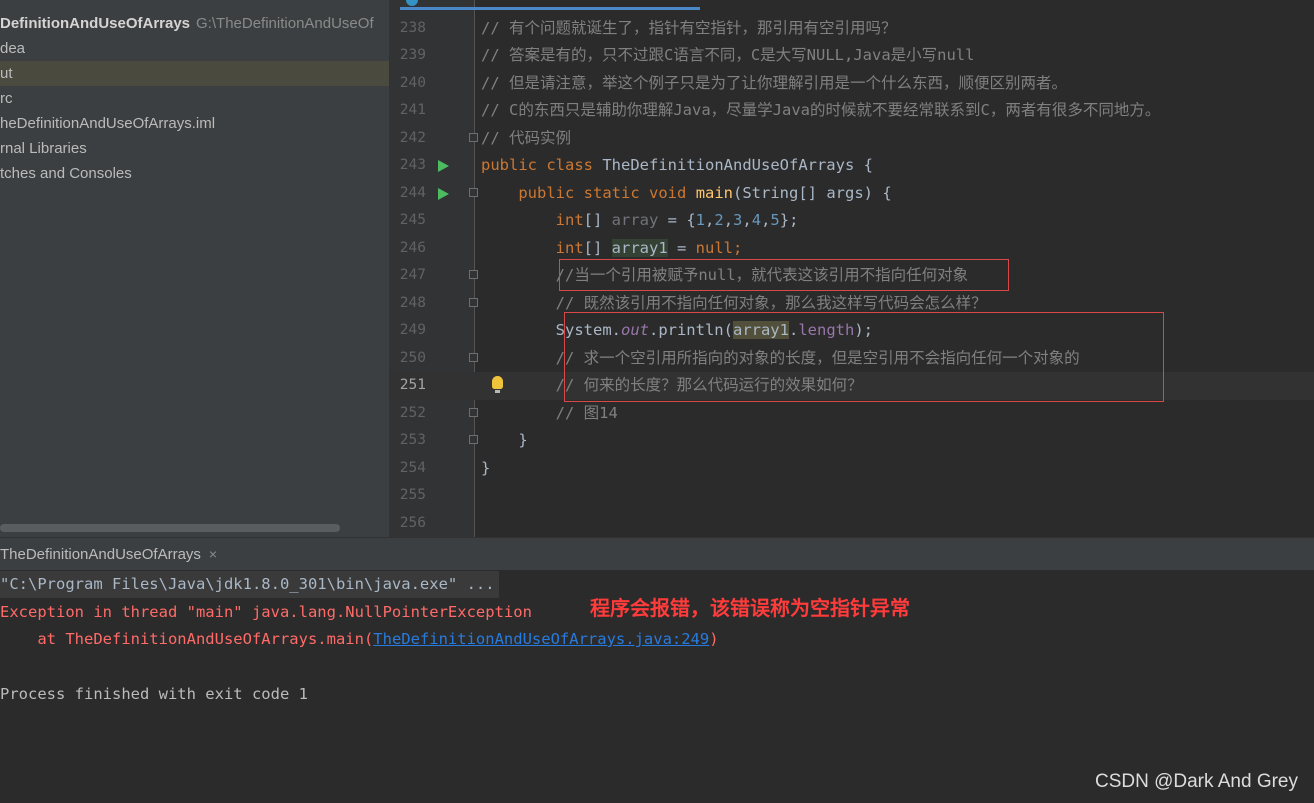 This screenshot has height=803, width=1314. What do you see at coordinates (170, 528) in the screenshot?
I see `horizontal-scrollbar` at bounding box center [170, 528].